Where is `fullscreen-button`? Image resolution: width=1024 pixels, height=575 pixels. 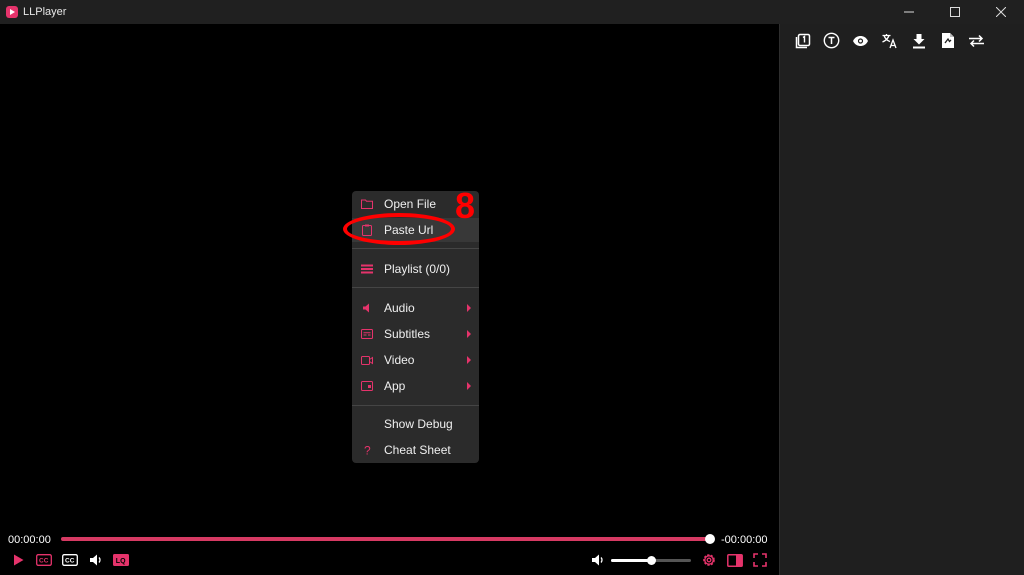 fullscreen-button is located at coordinates (760, 560).